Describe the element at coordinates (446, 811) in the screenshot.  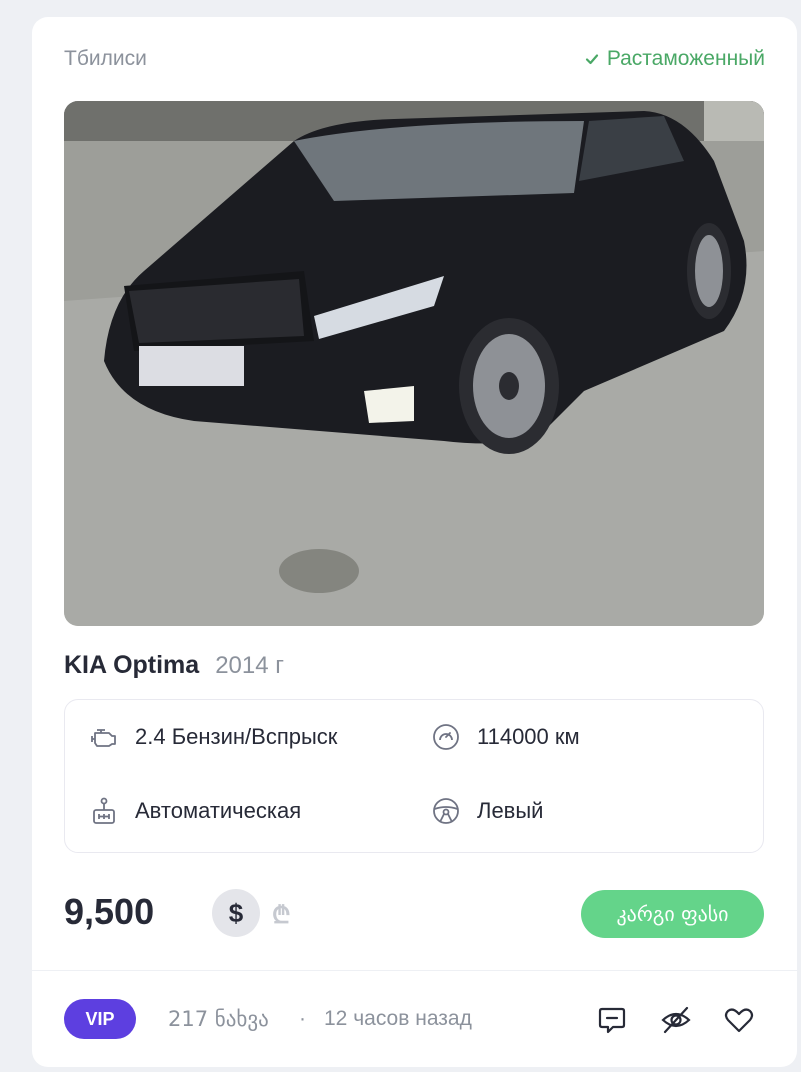
I see `steering-wheel-icon` at that location.